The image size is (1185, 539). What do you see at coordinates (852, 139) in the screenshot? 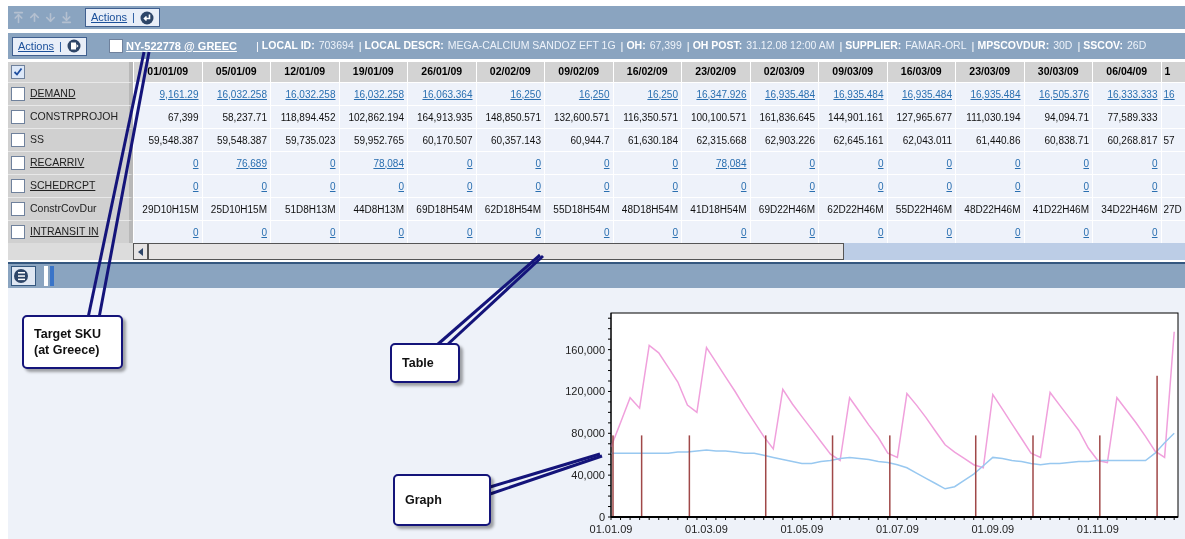
I see `table-cell: 62,645.161` at bounding box center [852, 139].